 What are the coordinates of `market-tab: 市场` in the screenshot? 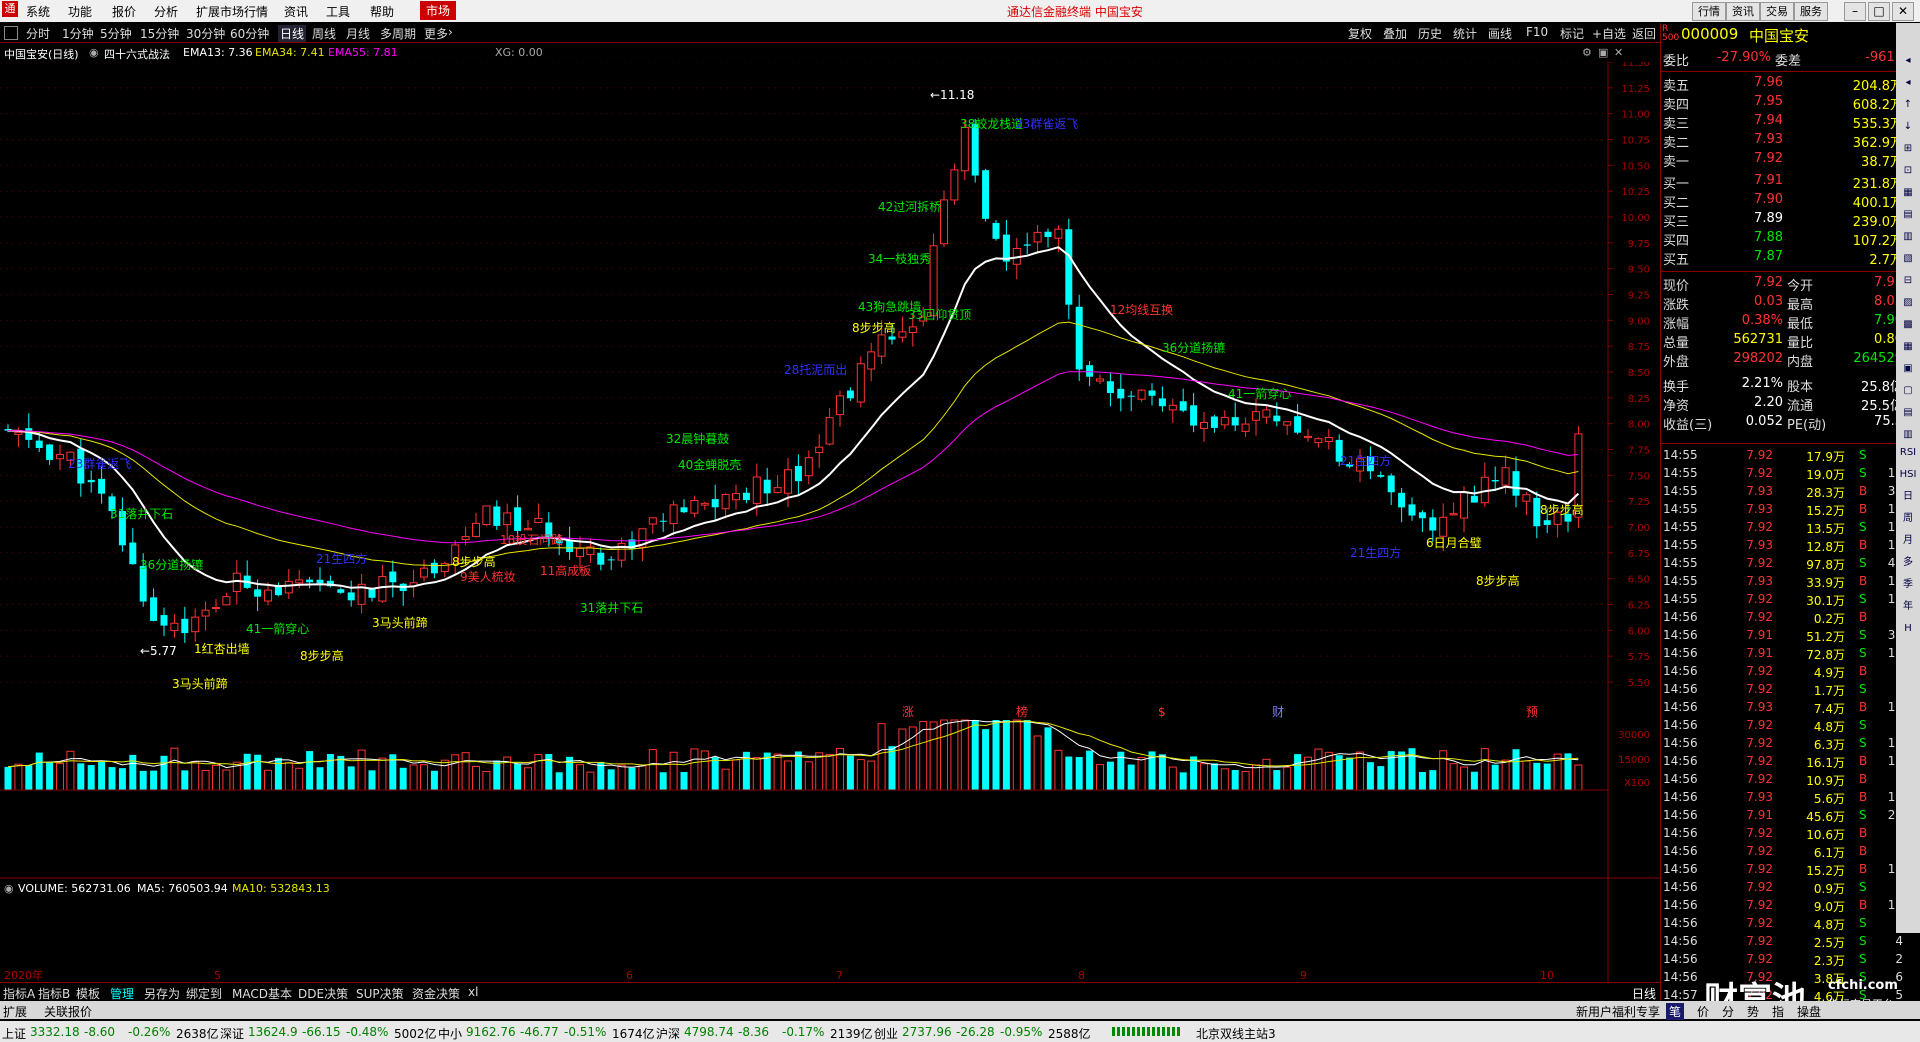 It's located at (438, 10).